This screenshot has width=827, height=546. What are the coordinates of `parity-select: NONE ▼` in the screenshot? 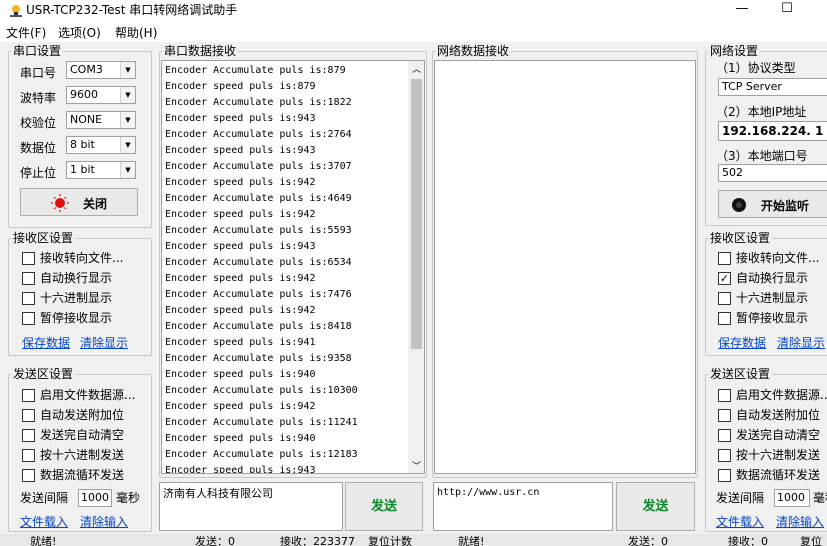 It's located at (101, 120).